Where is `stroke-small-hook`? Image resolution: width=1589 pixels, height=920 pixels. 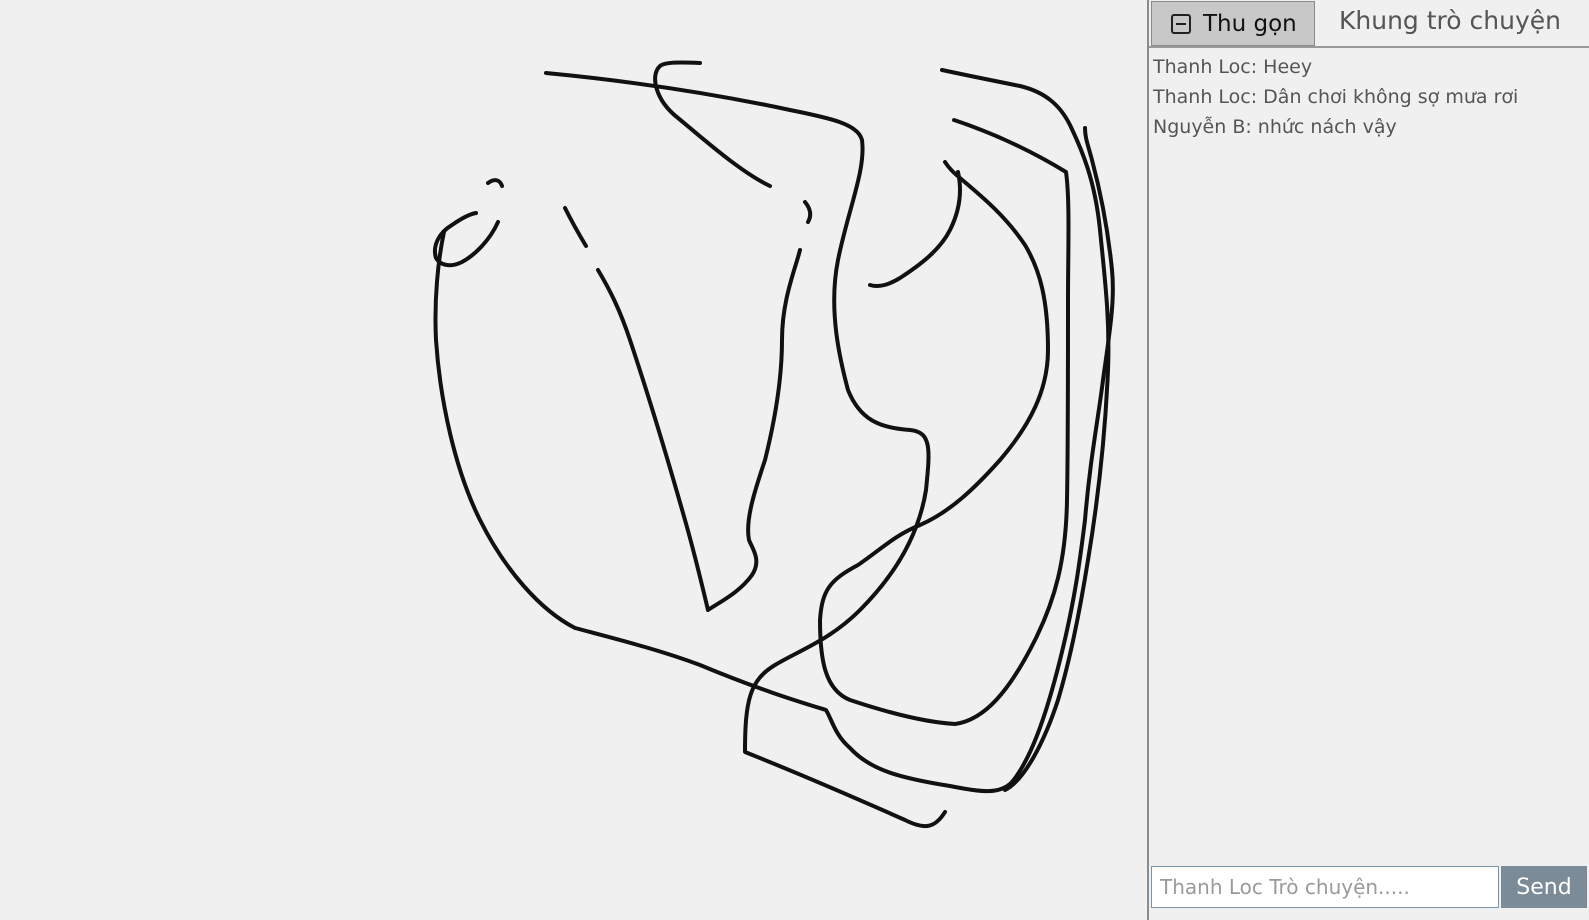
stroke-small-hook is located at coordinates (915, 229).